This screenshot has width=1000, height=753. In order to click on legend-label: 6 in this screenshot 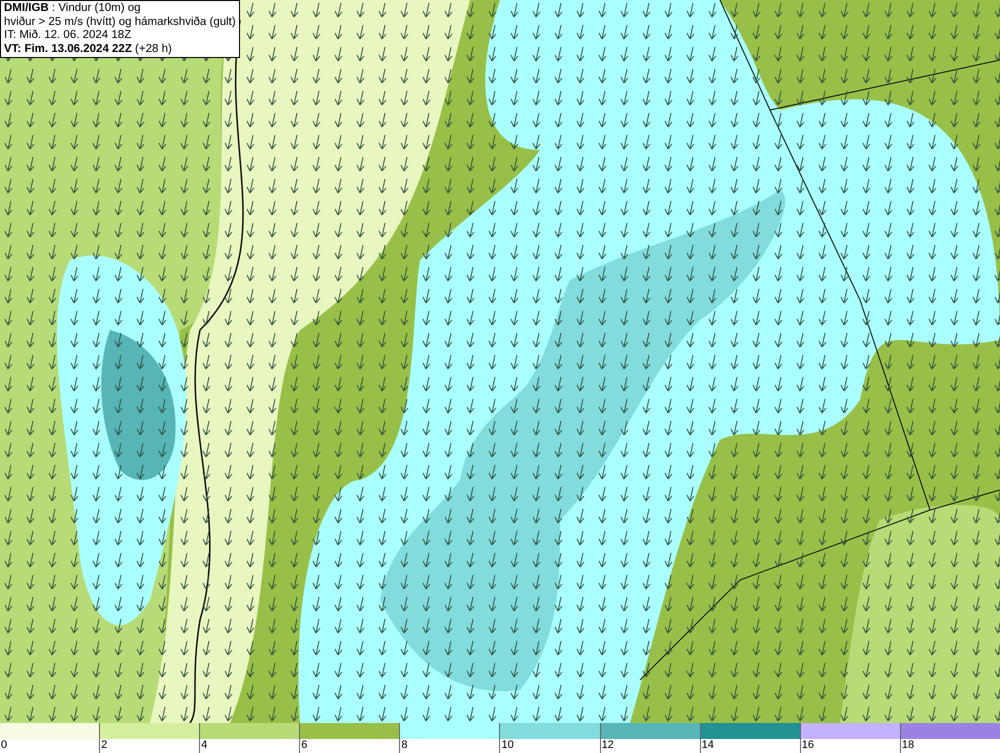, I will do `click(304, 745)`.